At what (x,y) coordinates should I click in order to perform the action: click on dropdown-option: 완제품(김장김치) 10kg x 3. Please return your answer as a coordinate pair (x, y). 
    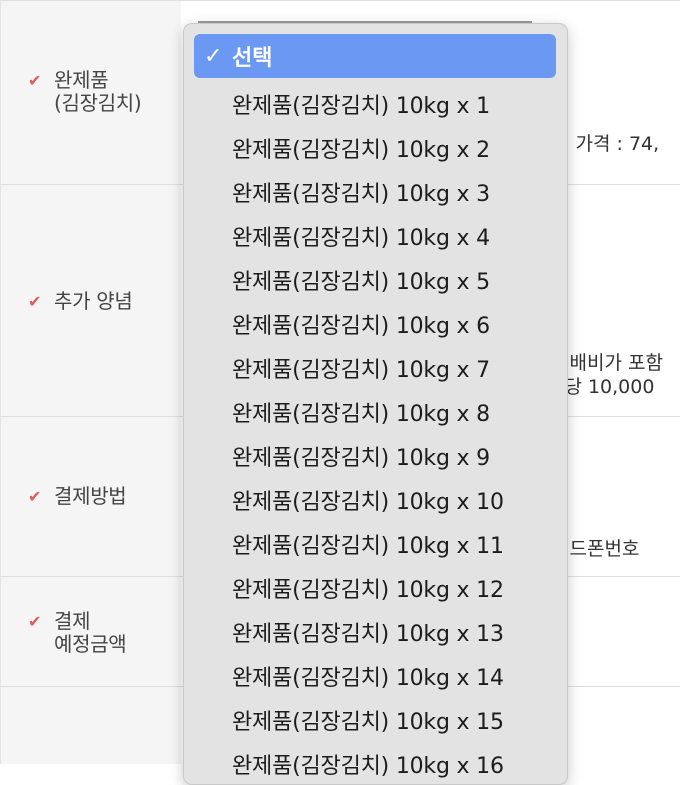
    Looking at the image, I should click on (361, 192).